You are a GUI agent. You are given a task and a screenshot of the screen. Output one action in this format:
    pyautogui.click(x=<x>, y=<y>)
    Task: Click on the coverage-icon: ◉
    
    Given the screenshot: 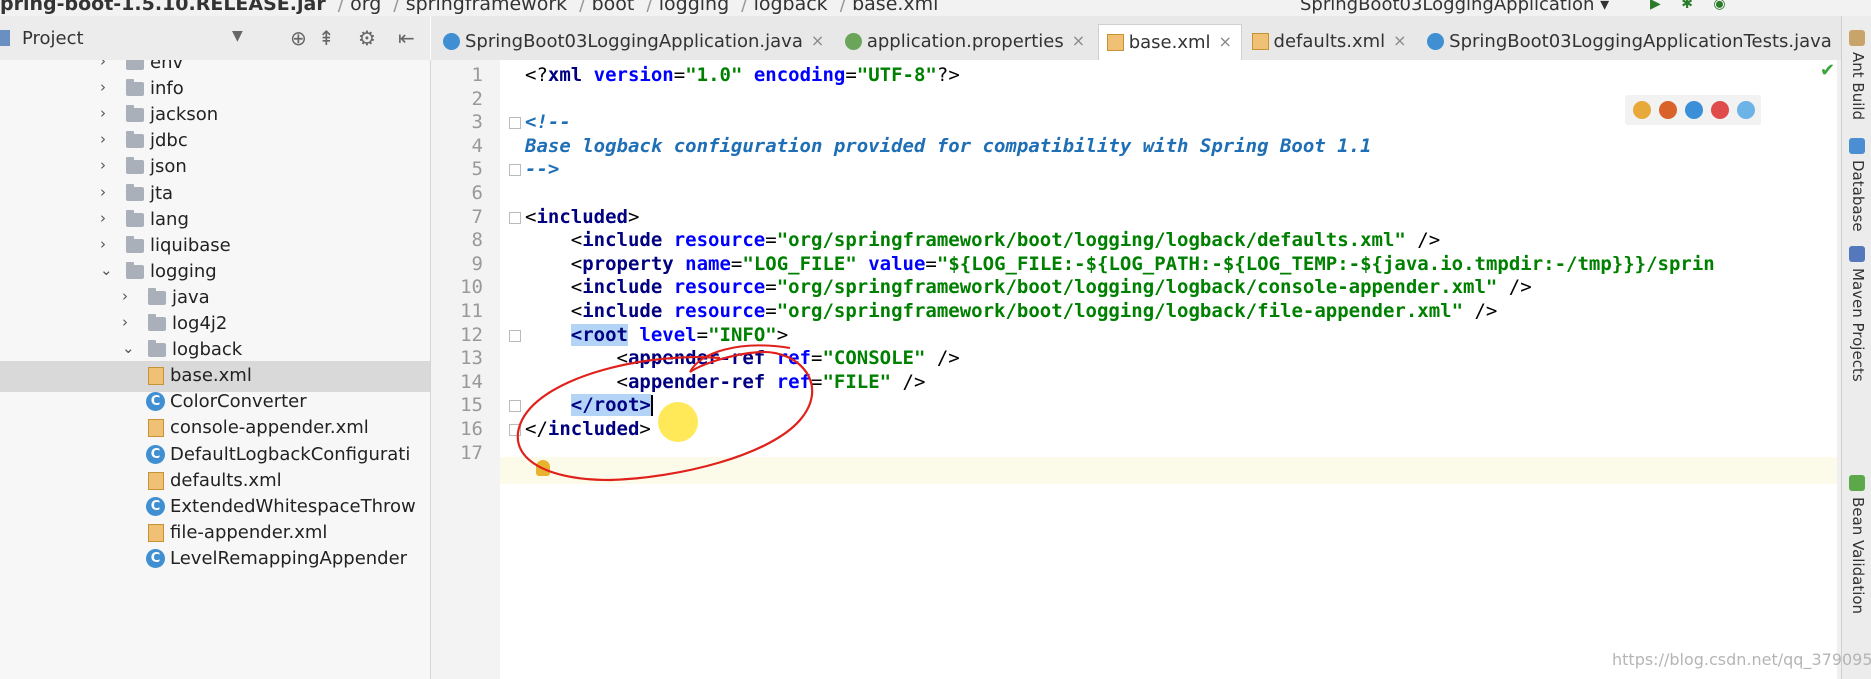 What is the action you would take?
    pyautogui.click(x=1719, y=6)
    